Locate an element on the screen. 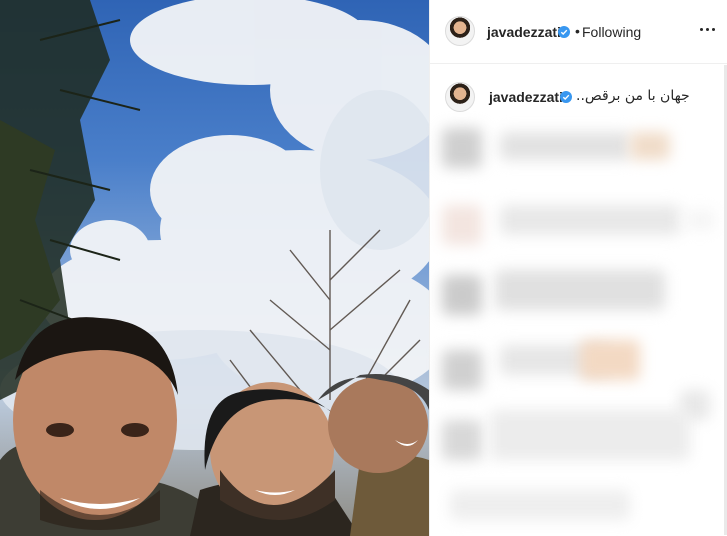 This screenshot has width=727, height=536. username-link: javadezzati is located at coordinates (524, 32).